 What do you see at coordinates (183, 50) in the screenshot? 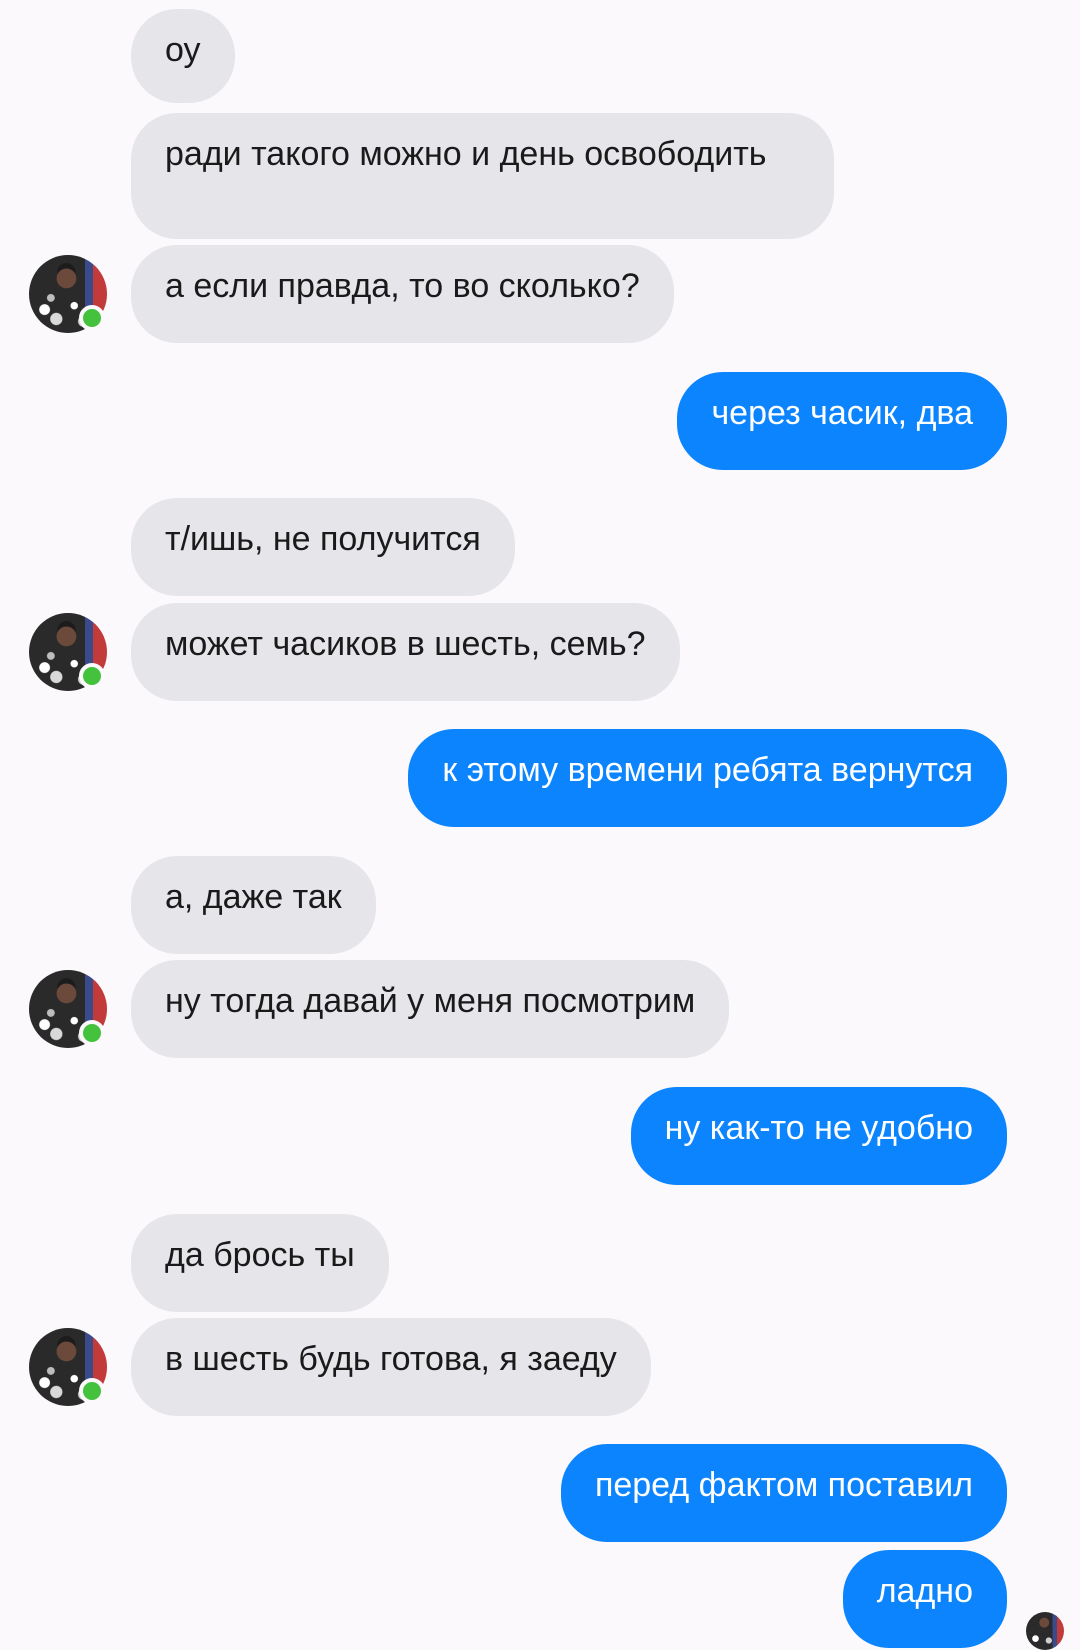
I see `message-text: оу` at bounding box center [183, 50].